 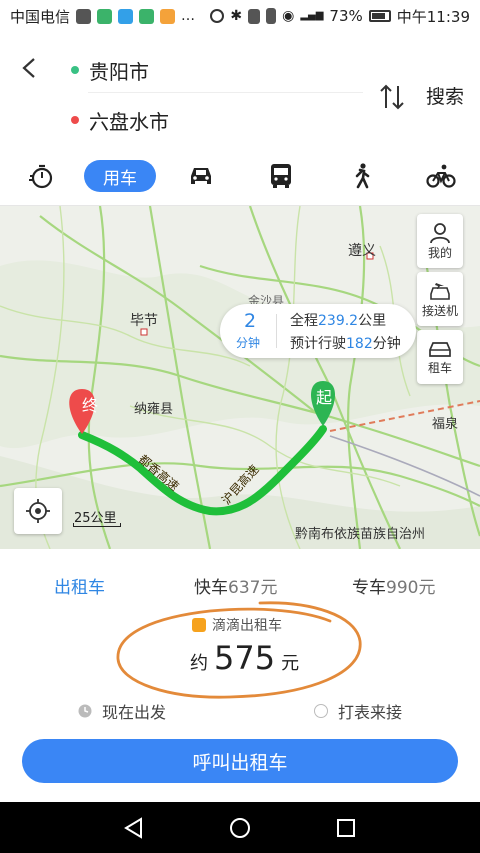 I want to click on play-notification-icon, so click(x=168, y=16).